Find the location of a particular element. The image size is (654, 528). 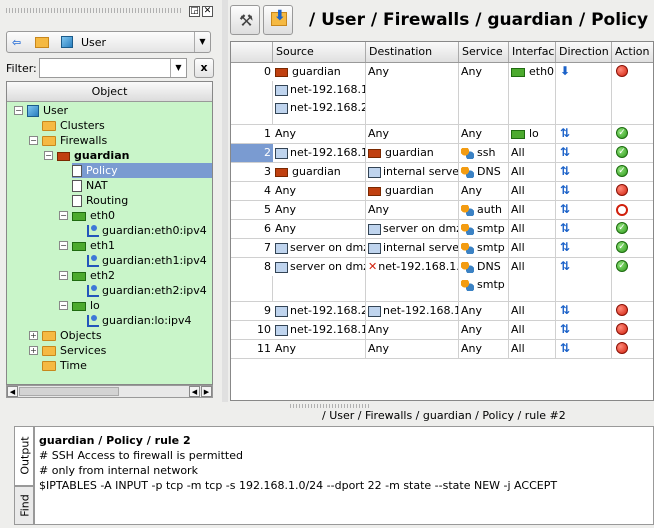

cell-direction: ⬇ is located at coordinates (584, 93).